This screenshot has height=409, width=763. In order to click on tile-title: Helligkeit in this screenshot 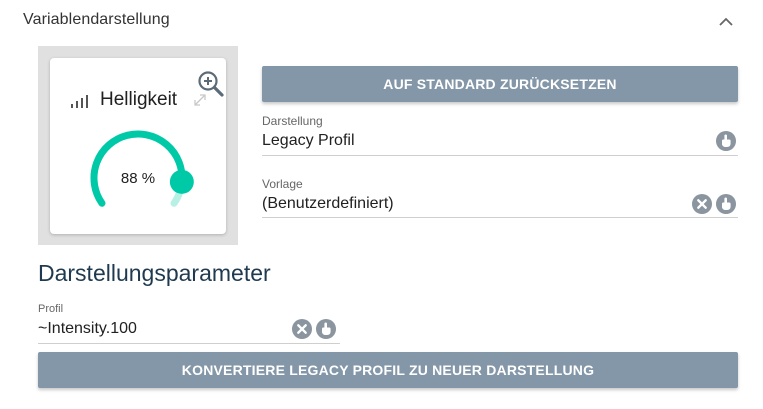, I will do `click(139, 99)`.